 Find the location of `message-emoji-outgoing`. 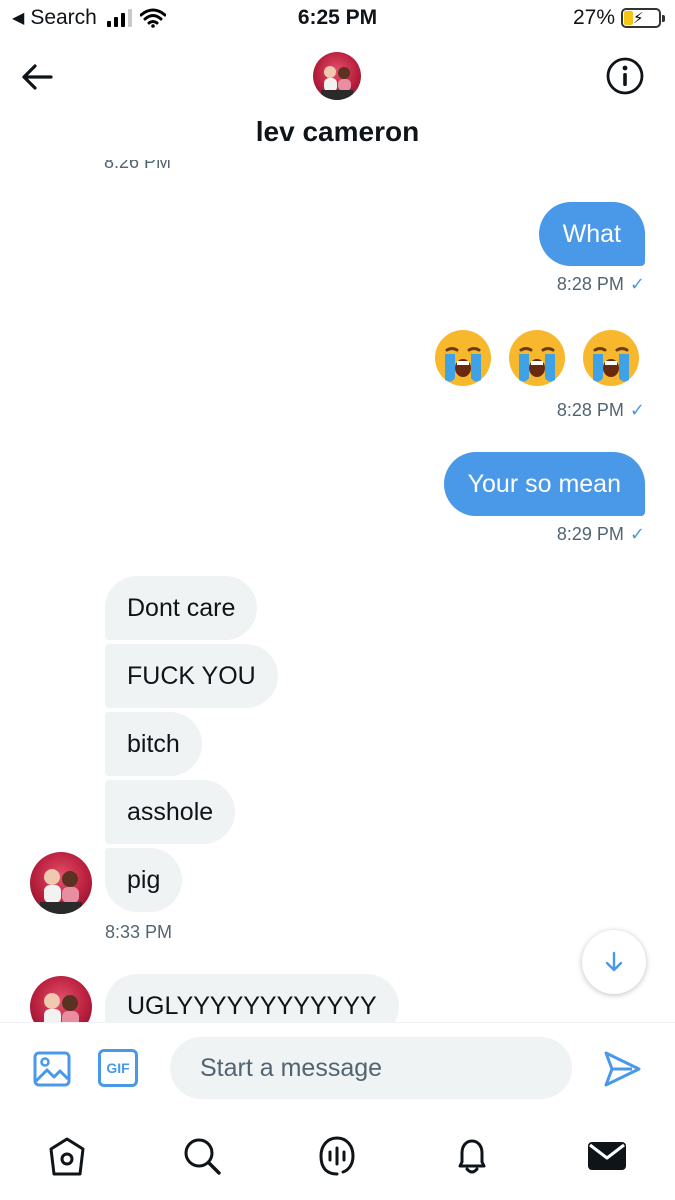

message-emoji-outgoing is located at coordinates (537, 358).